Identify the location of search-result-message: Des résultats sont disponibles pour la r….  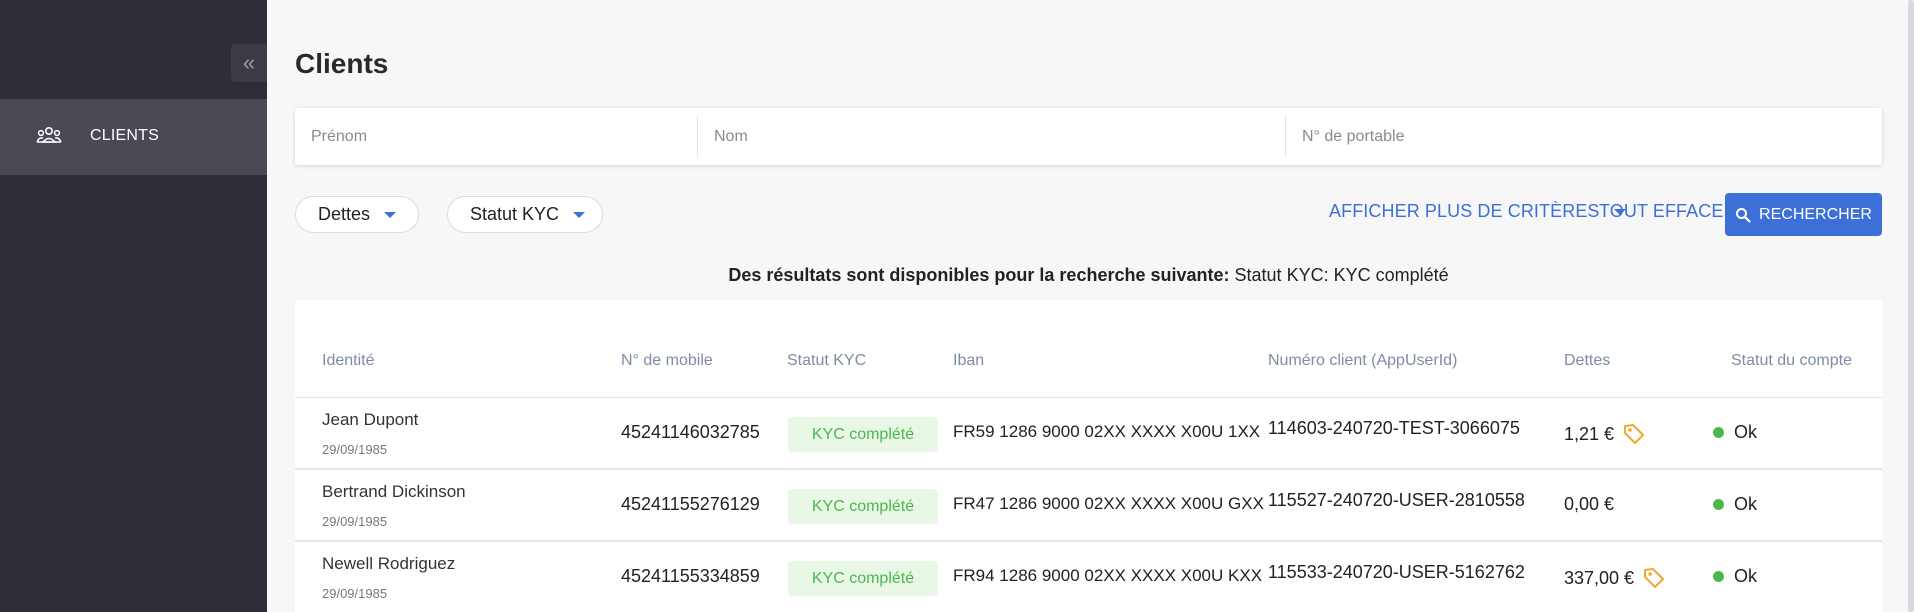
(1088, 275).